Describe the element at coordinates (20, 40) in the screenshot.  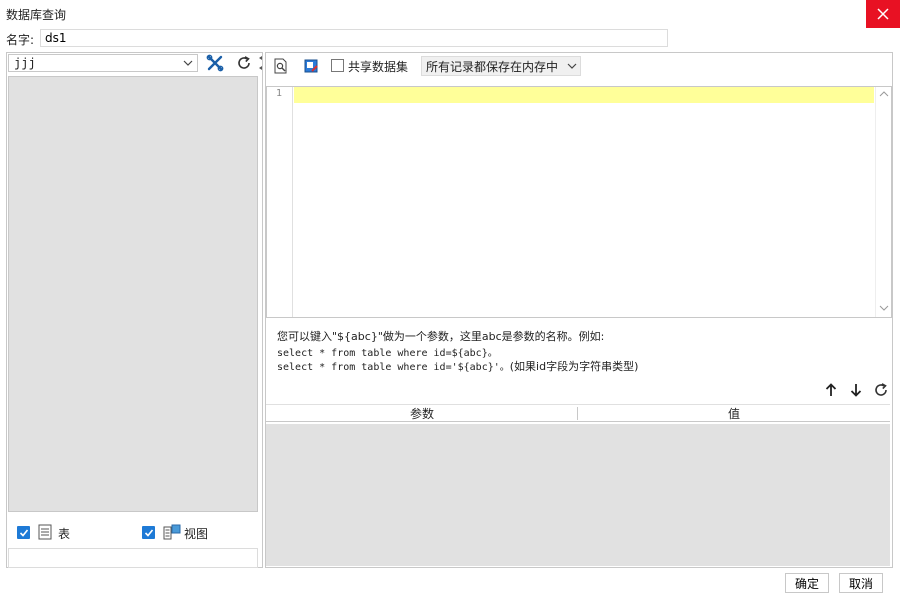
I see `name-label: 名字:` at that location.